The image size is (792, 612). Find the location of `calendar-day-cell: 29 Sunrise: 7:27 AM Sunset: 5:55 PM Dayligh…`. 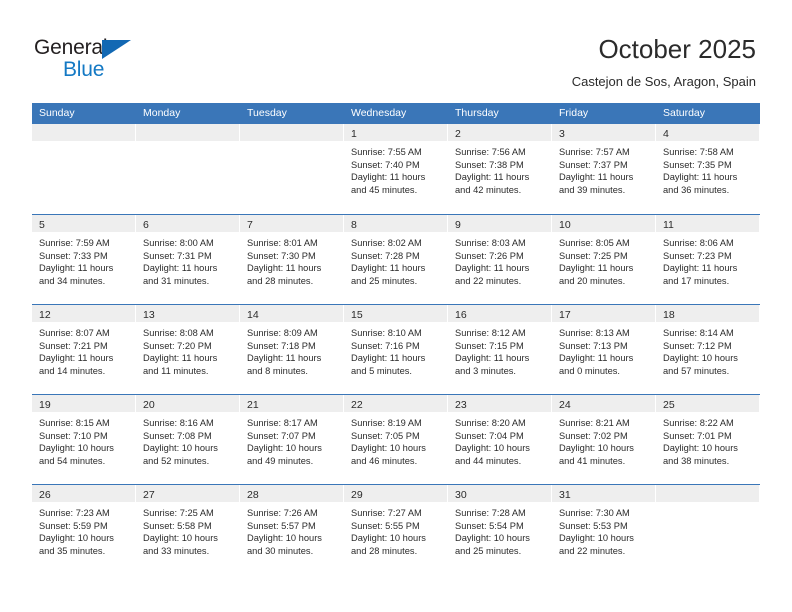

calendar-day-cell: 29 Sunrise: 7:27 AM Sunset: 5:55 PM Dayligh… is located at coordinates (396, 529).